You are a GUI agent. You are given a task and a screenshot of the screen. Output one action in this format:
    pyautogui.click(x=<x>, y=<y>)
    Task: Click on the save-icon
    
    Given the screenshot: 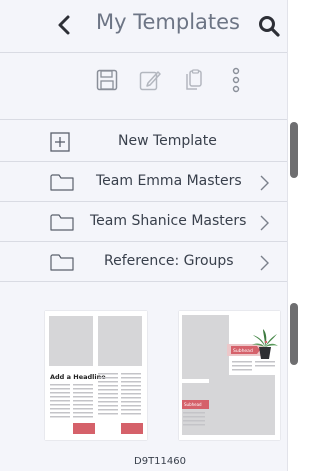 What is the action you would take?
    pyautogui.click(x=107, y=80)
    